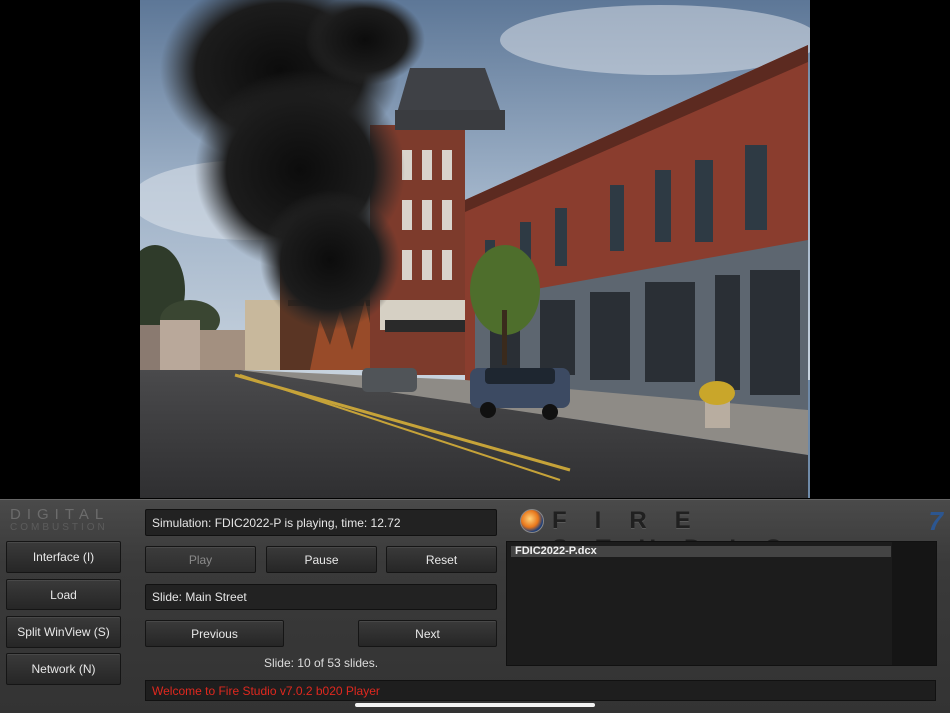 Image resolution: width=950 pixels, height=713 pixels. Describe the element at coordinates (63, 669) in the screenshot. I see `network-button: Network (N)` at that location.